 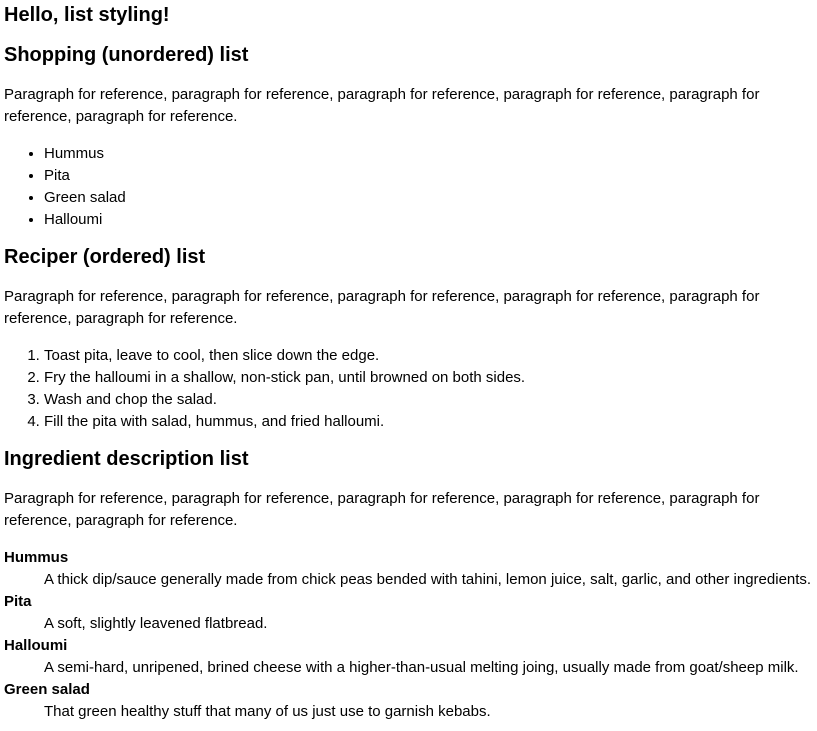 What do you see at coordinates (36, 645) in the screenshot?
I see `ingredient-term: Halloumi` at bounding box center [36, 645].